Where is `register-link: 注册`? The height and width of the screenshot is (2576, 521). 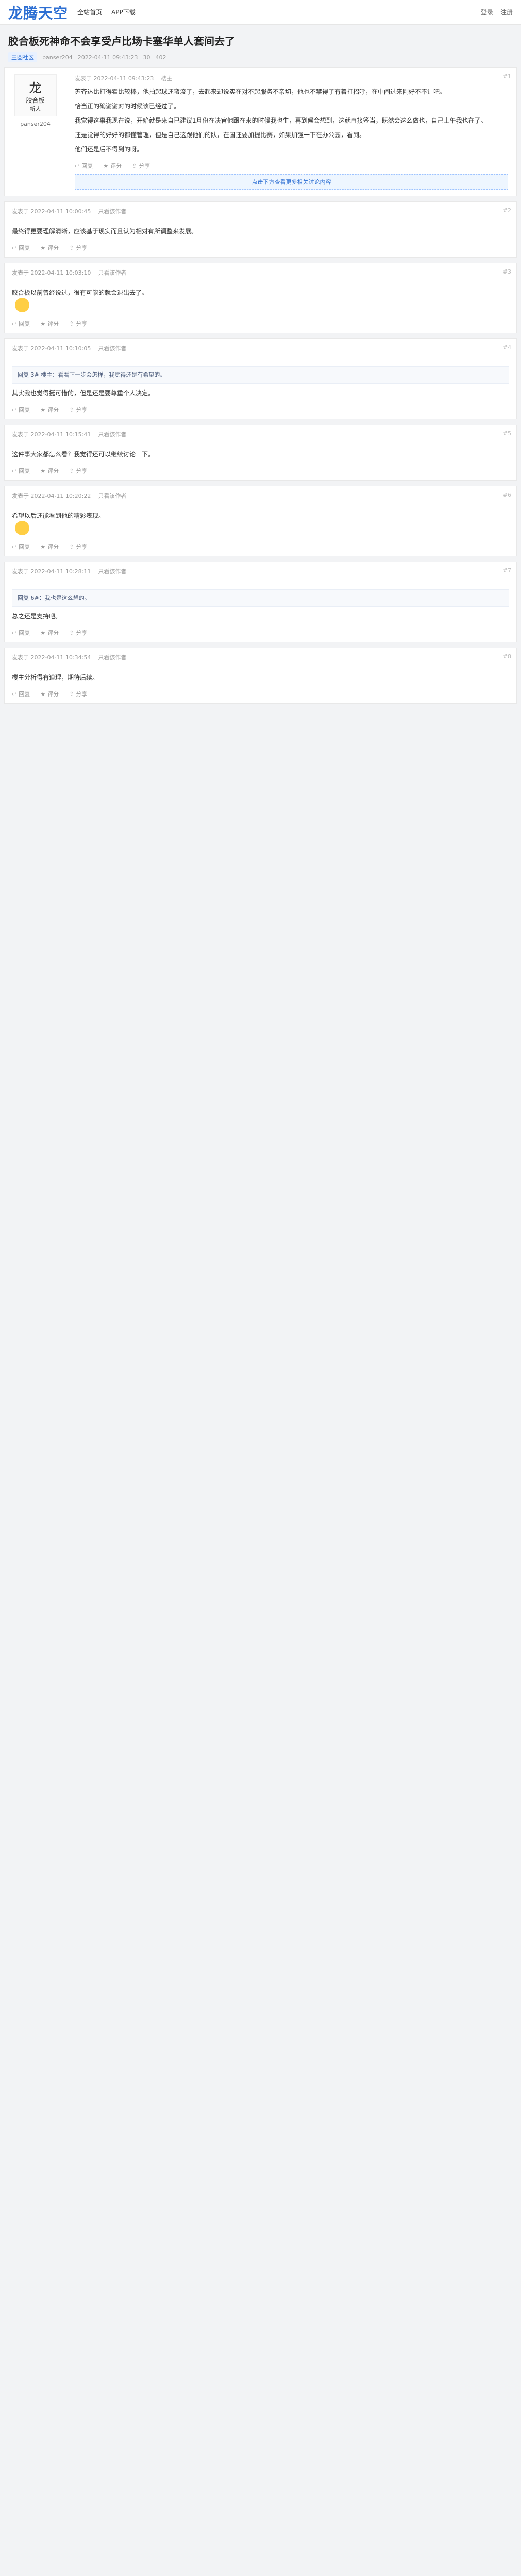
register-link: 注册 is located at coordinates (506, 12).